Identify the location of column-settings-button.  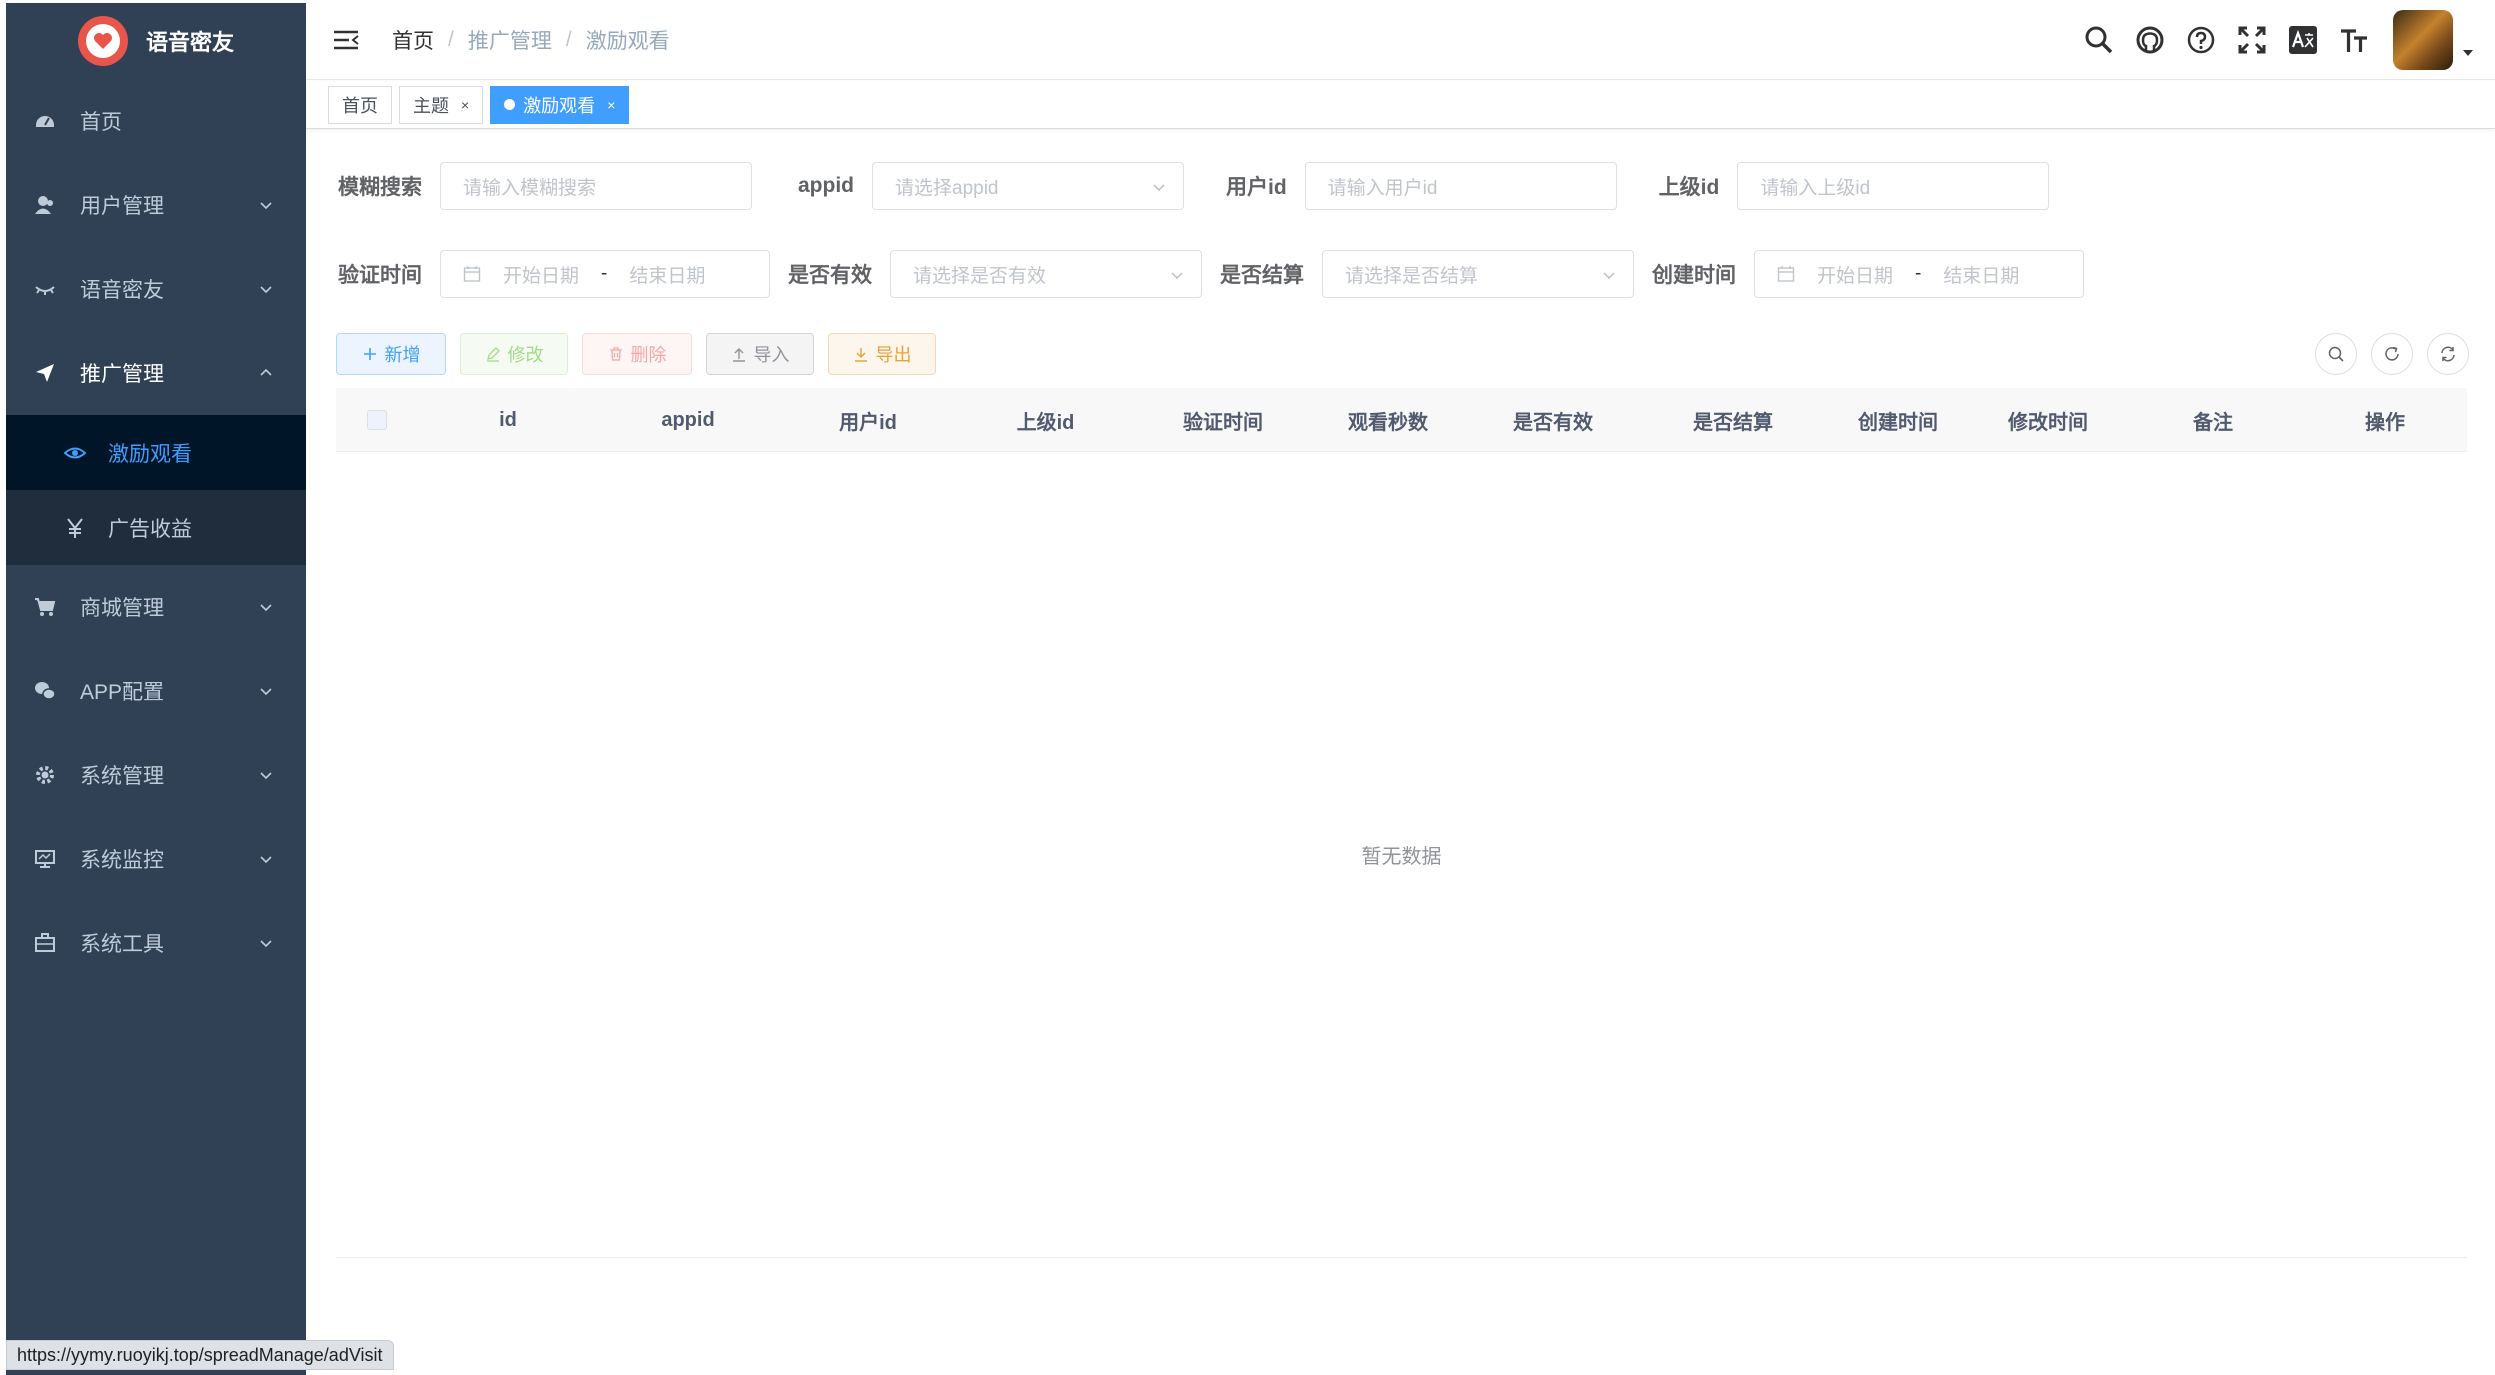
(2448, 354).